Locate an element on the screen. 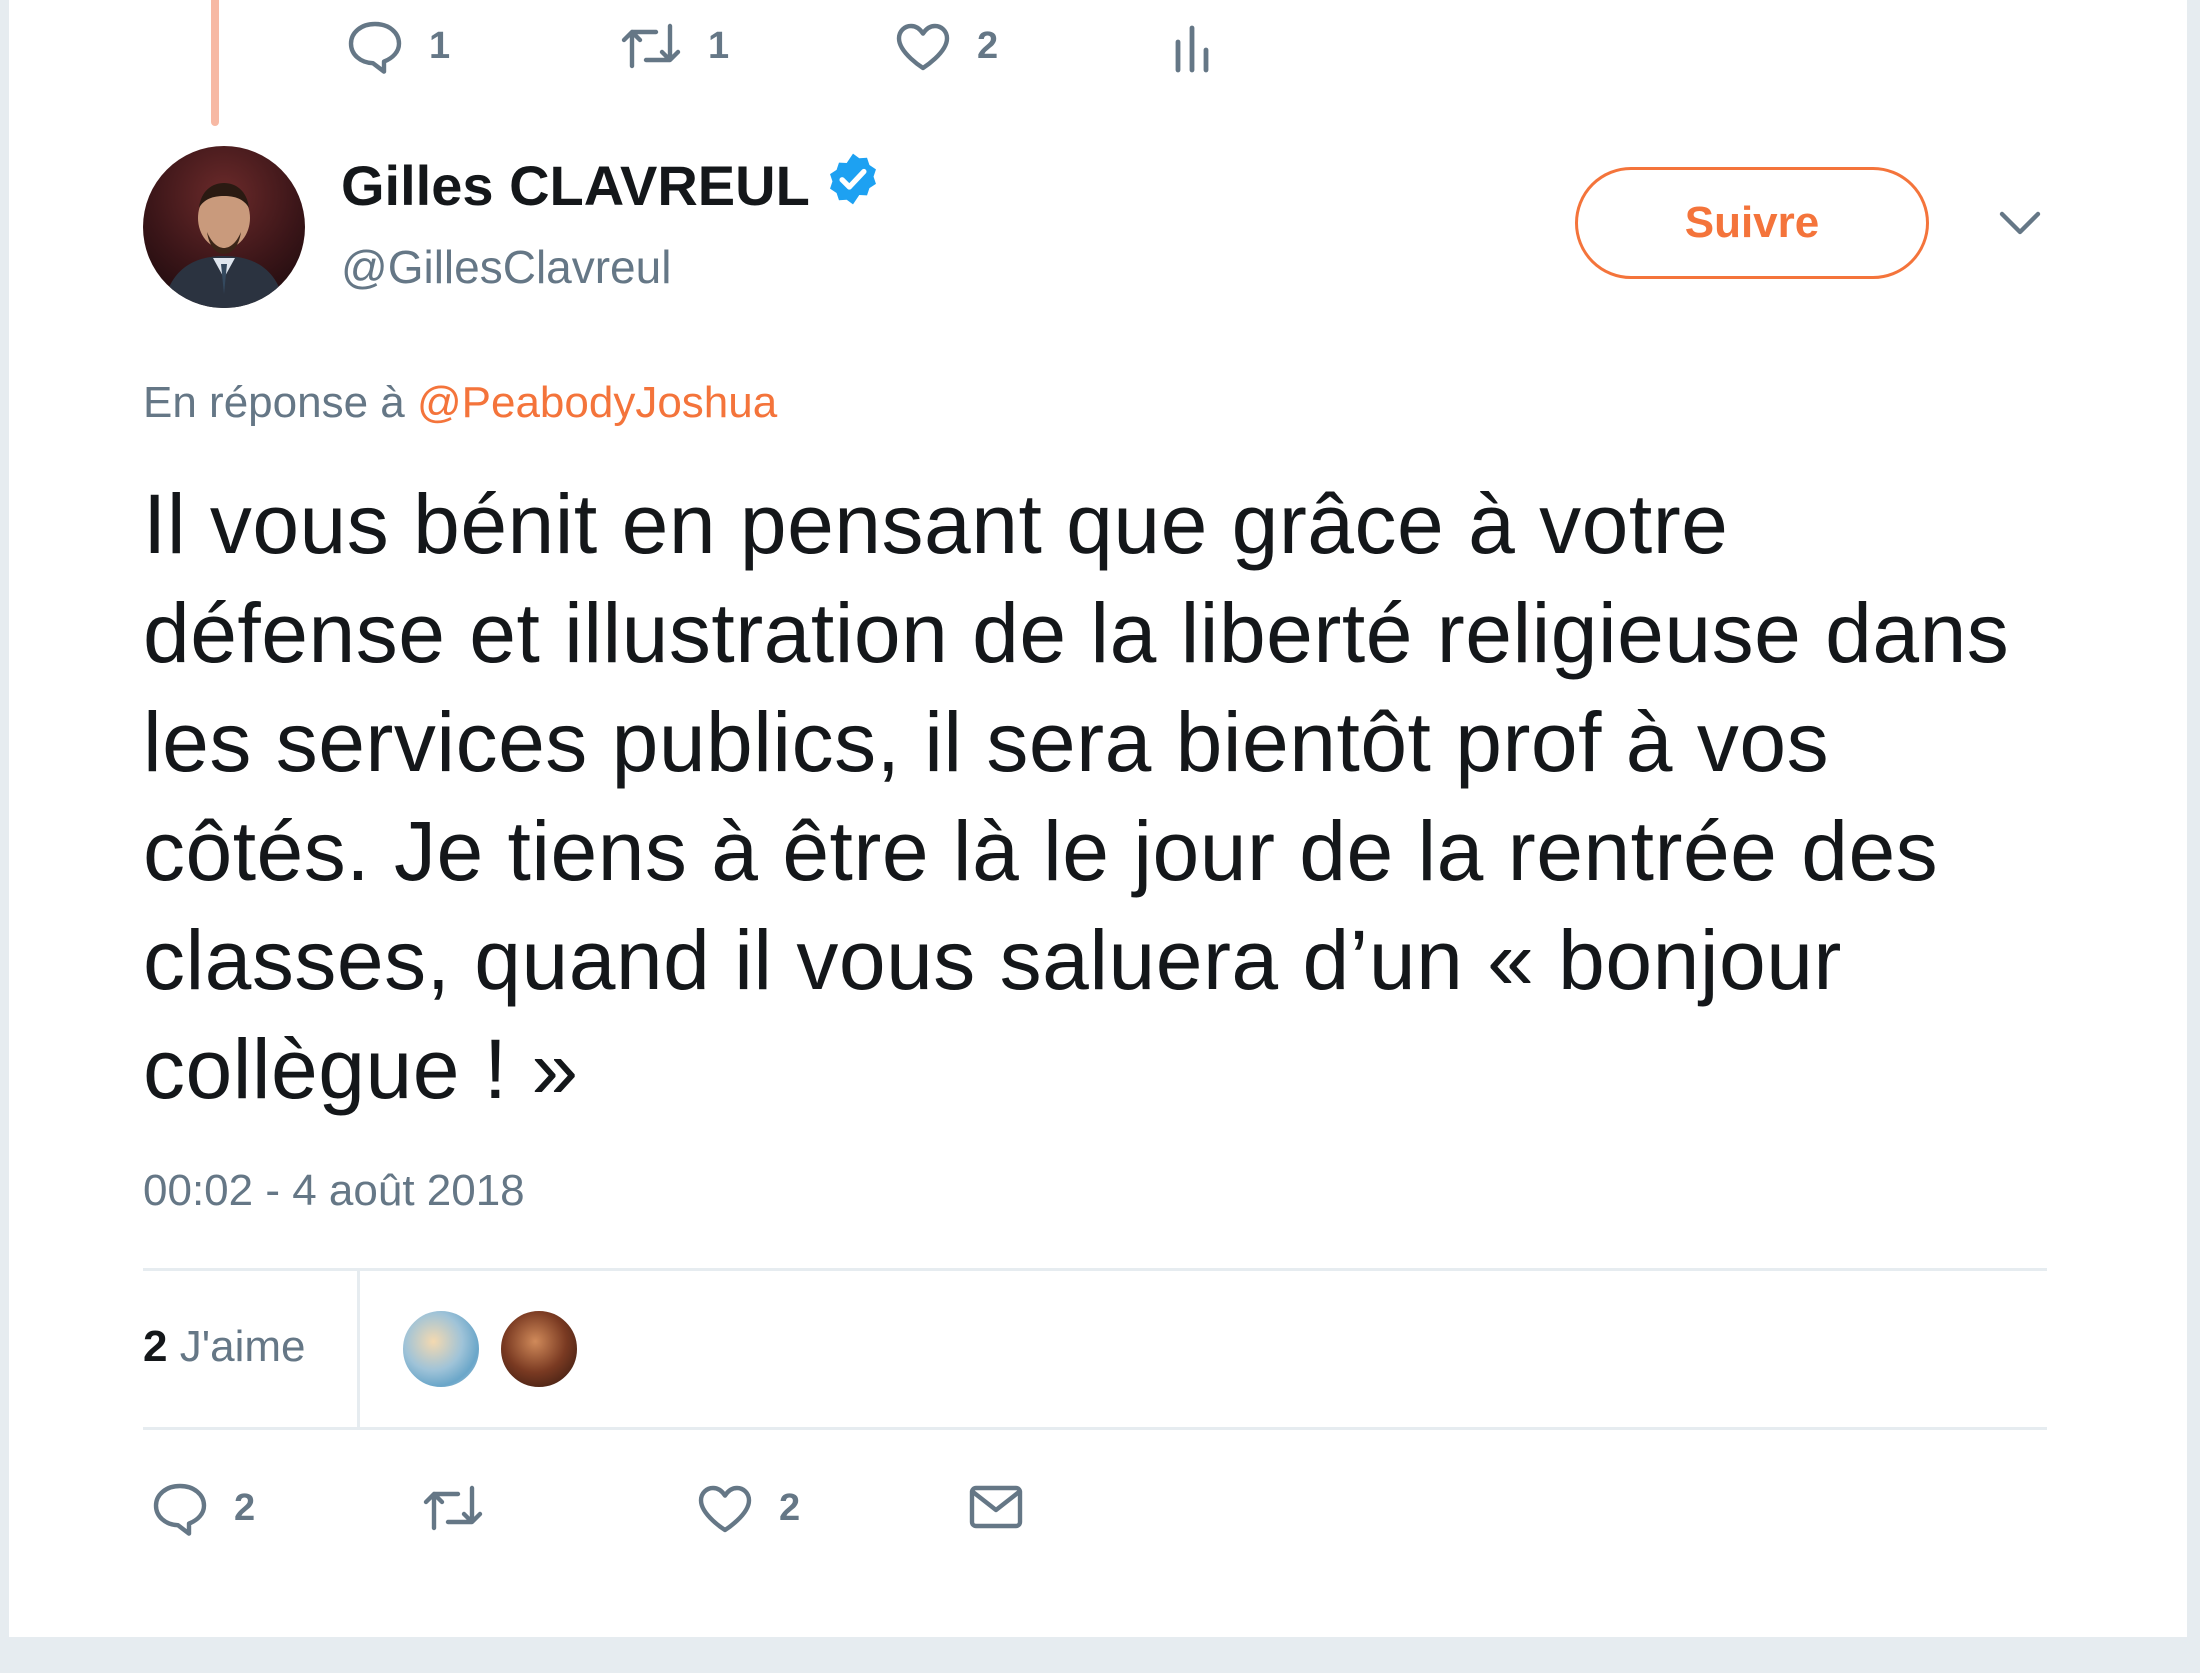  stats-vertical-divider is located at coordinates (358, 1349).